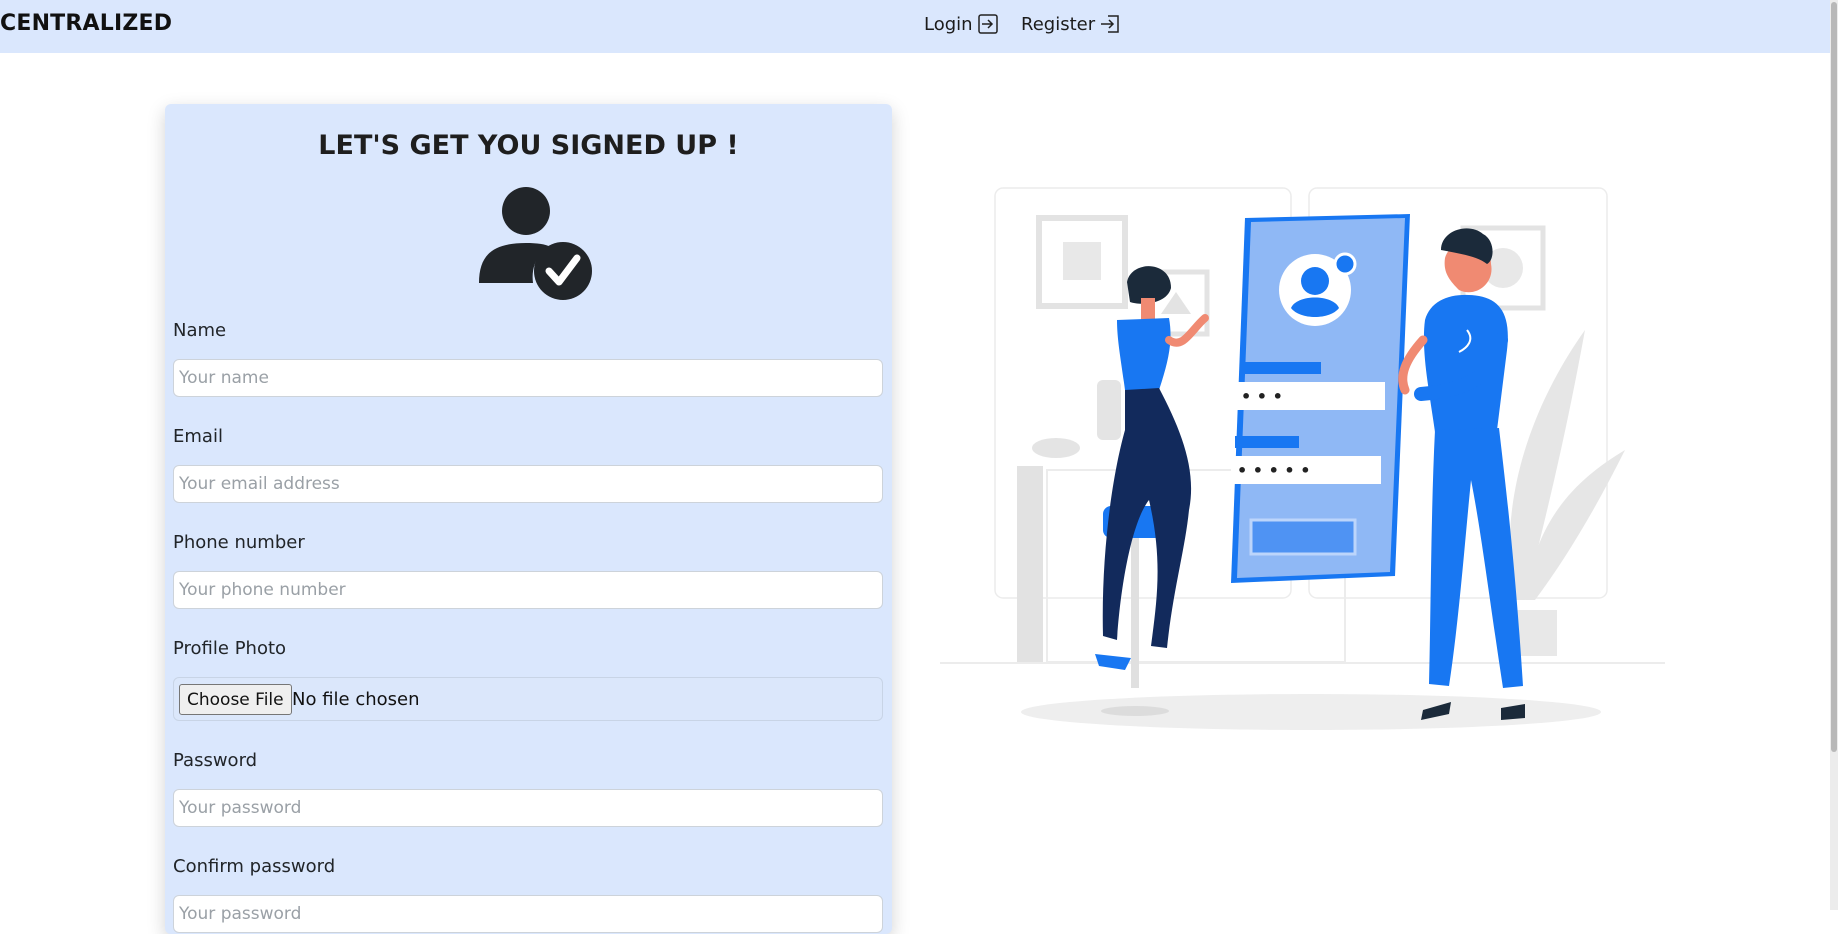  Describe the element at coordinates (356, 699) in the screenshot. I see `file-status-text: No file chosen` at that location.